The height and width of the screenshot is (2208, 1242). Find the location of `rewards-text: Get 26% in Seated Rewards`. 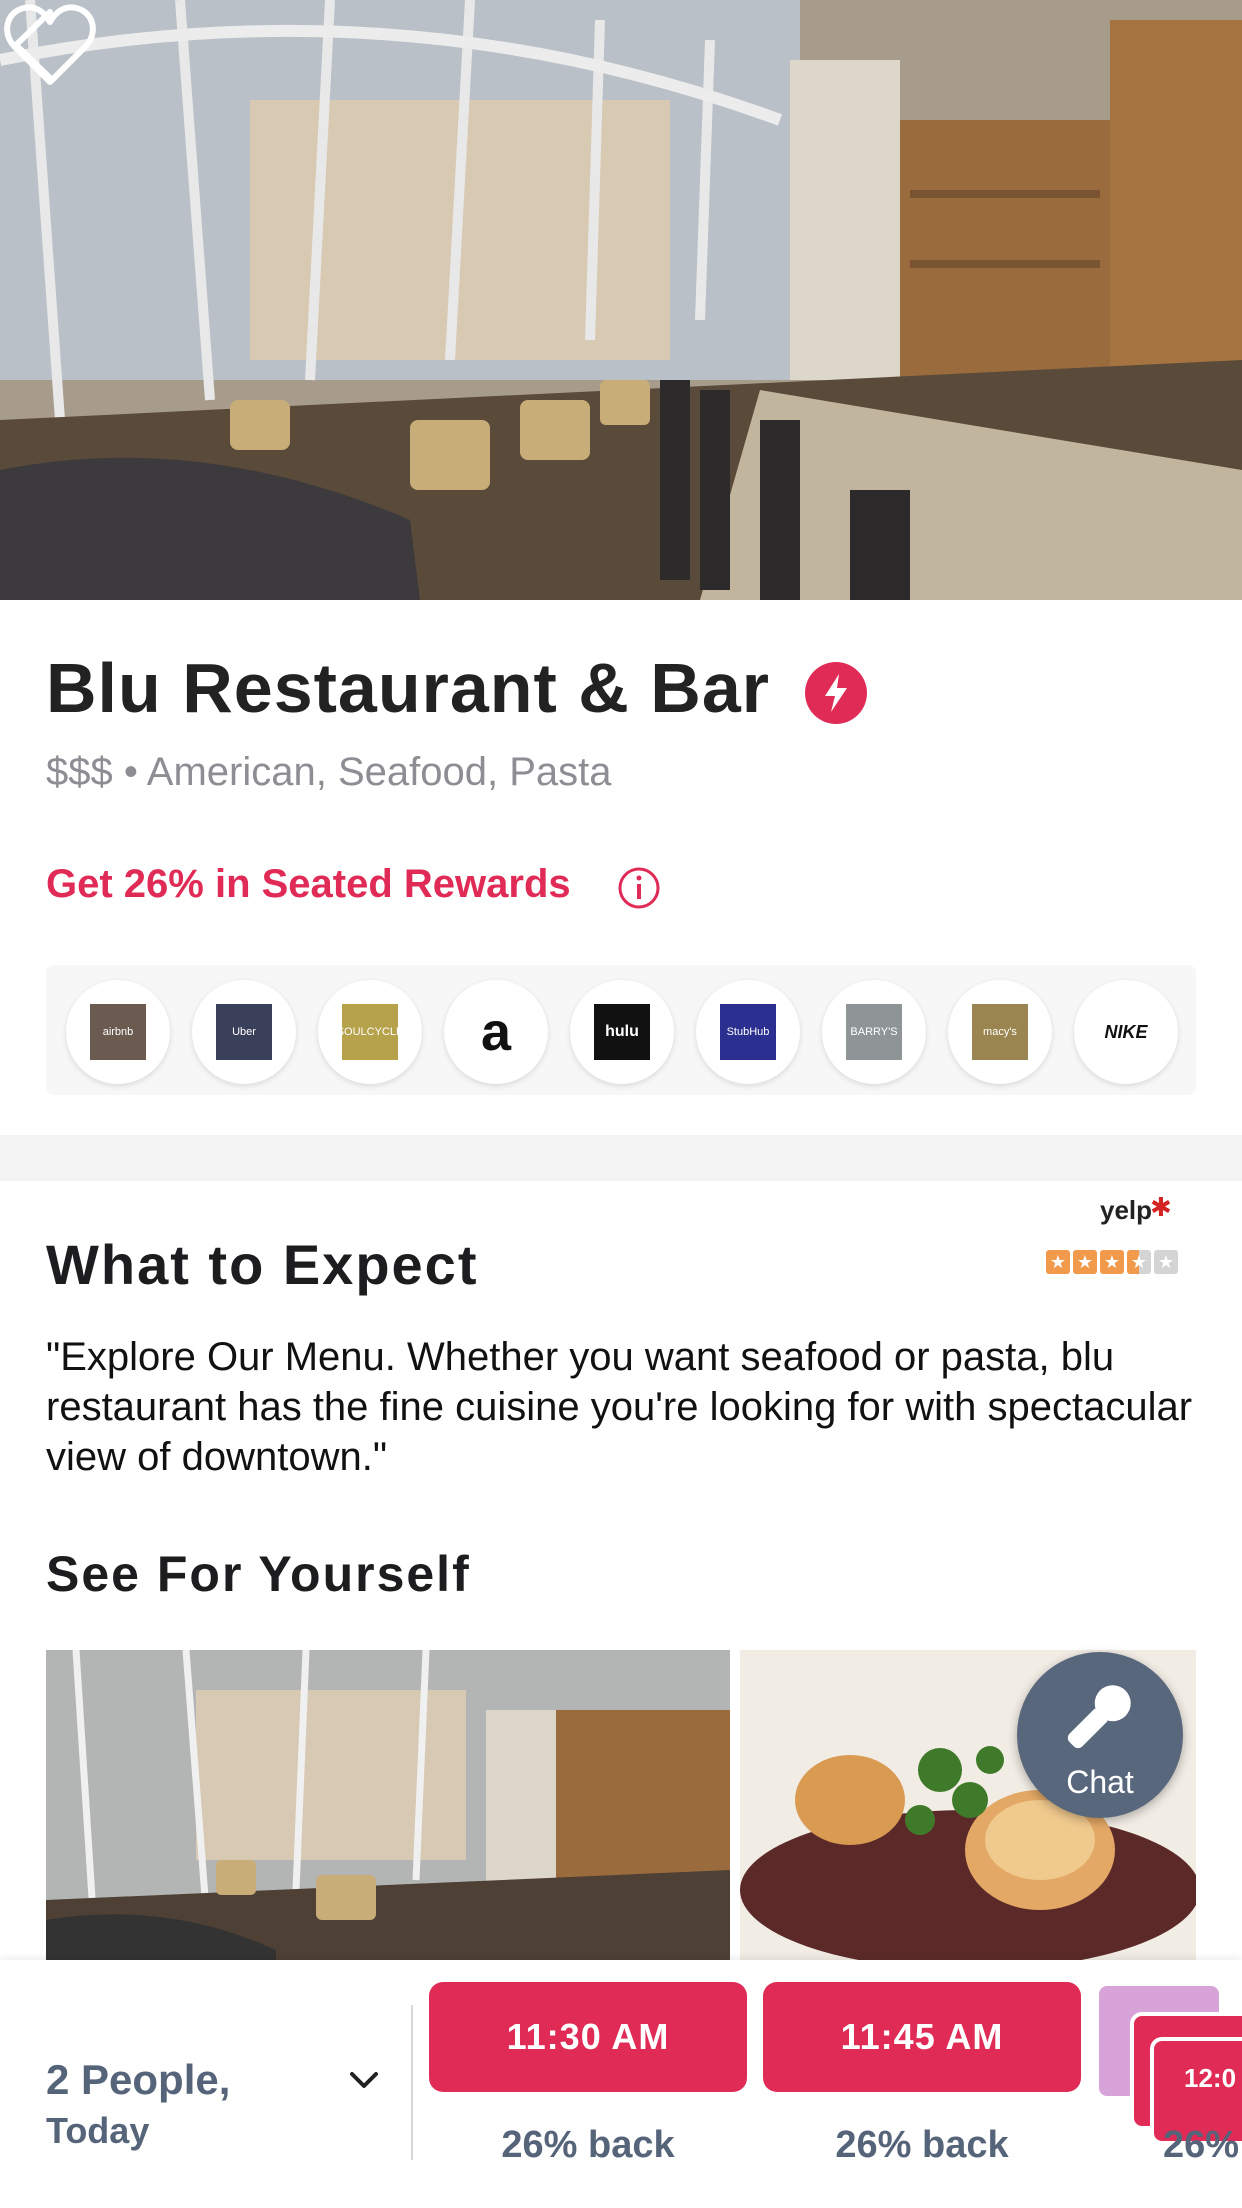

rewards-text: Get 26% in Seated Rewards is located at coordinates (308, 884).